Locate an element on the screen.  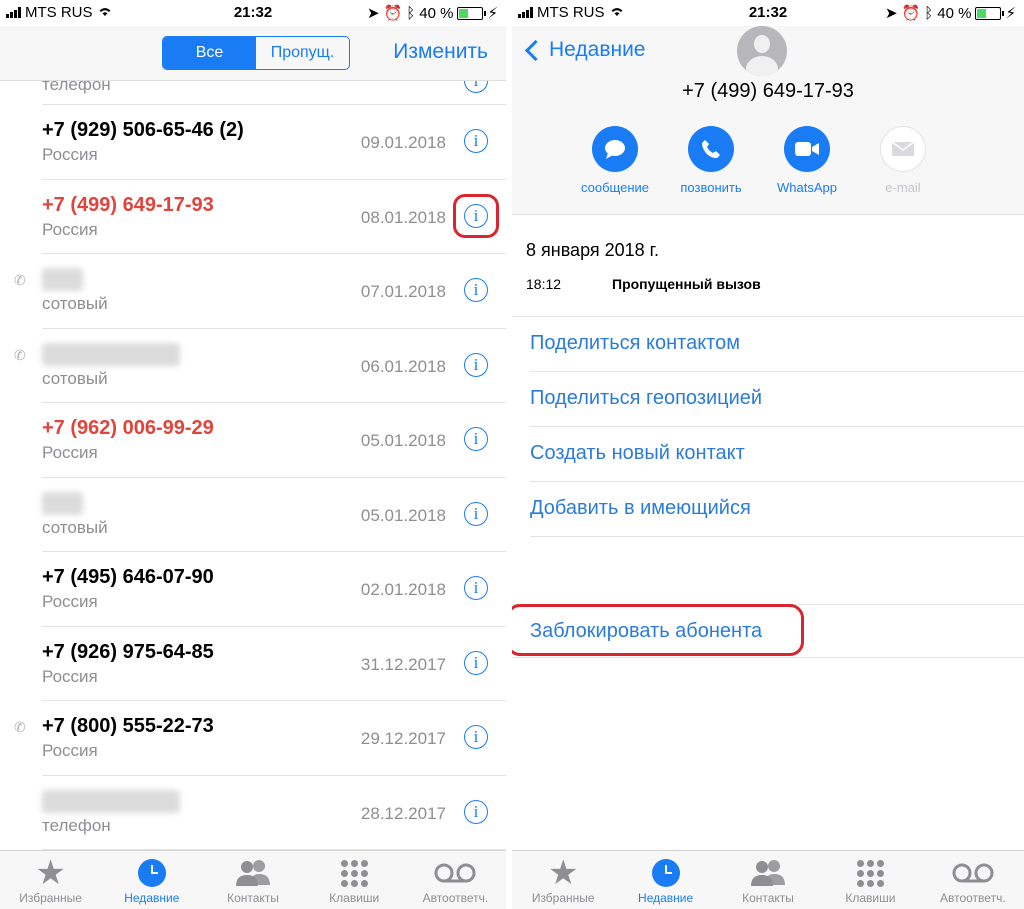
menu-item: Создать новый контакт is located at coordinates (637, 453).